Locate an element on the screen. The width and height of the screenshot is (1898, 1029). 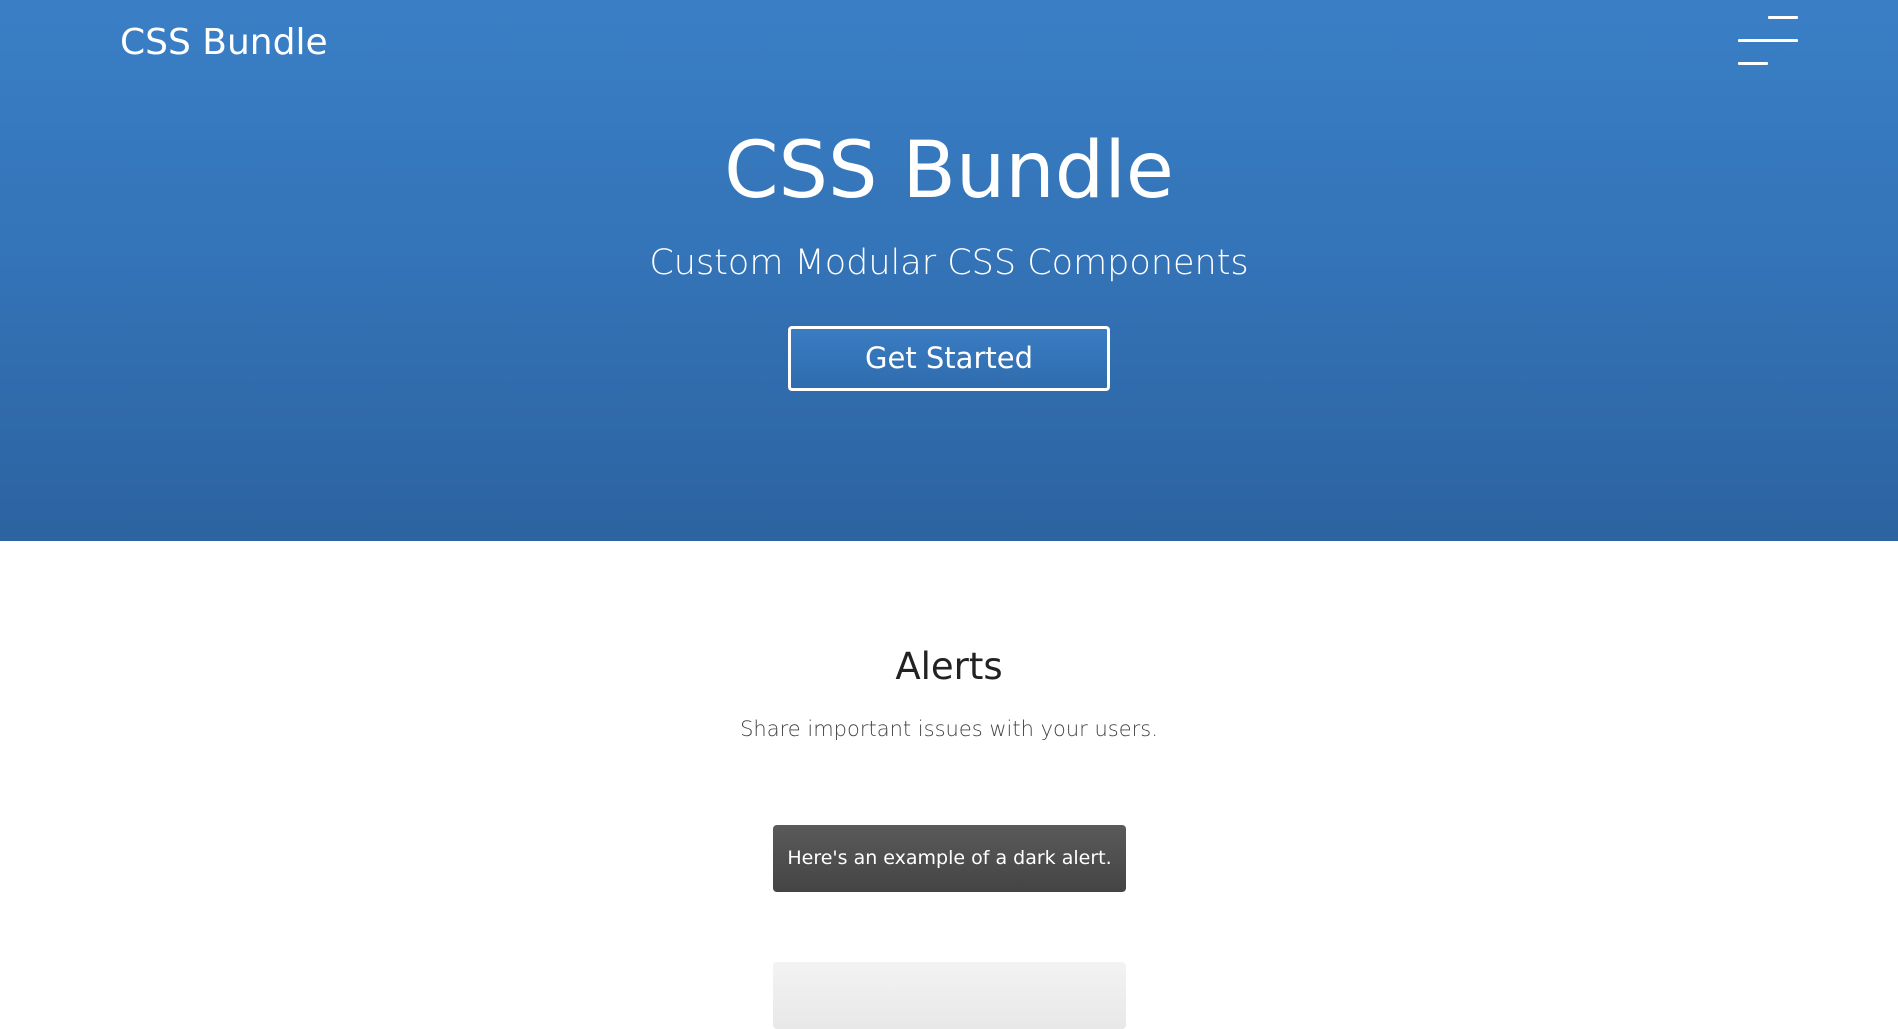
hero-title: CSS Bundle is located at coordinates (949, 171).